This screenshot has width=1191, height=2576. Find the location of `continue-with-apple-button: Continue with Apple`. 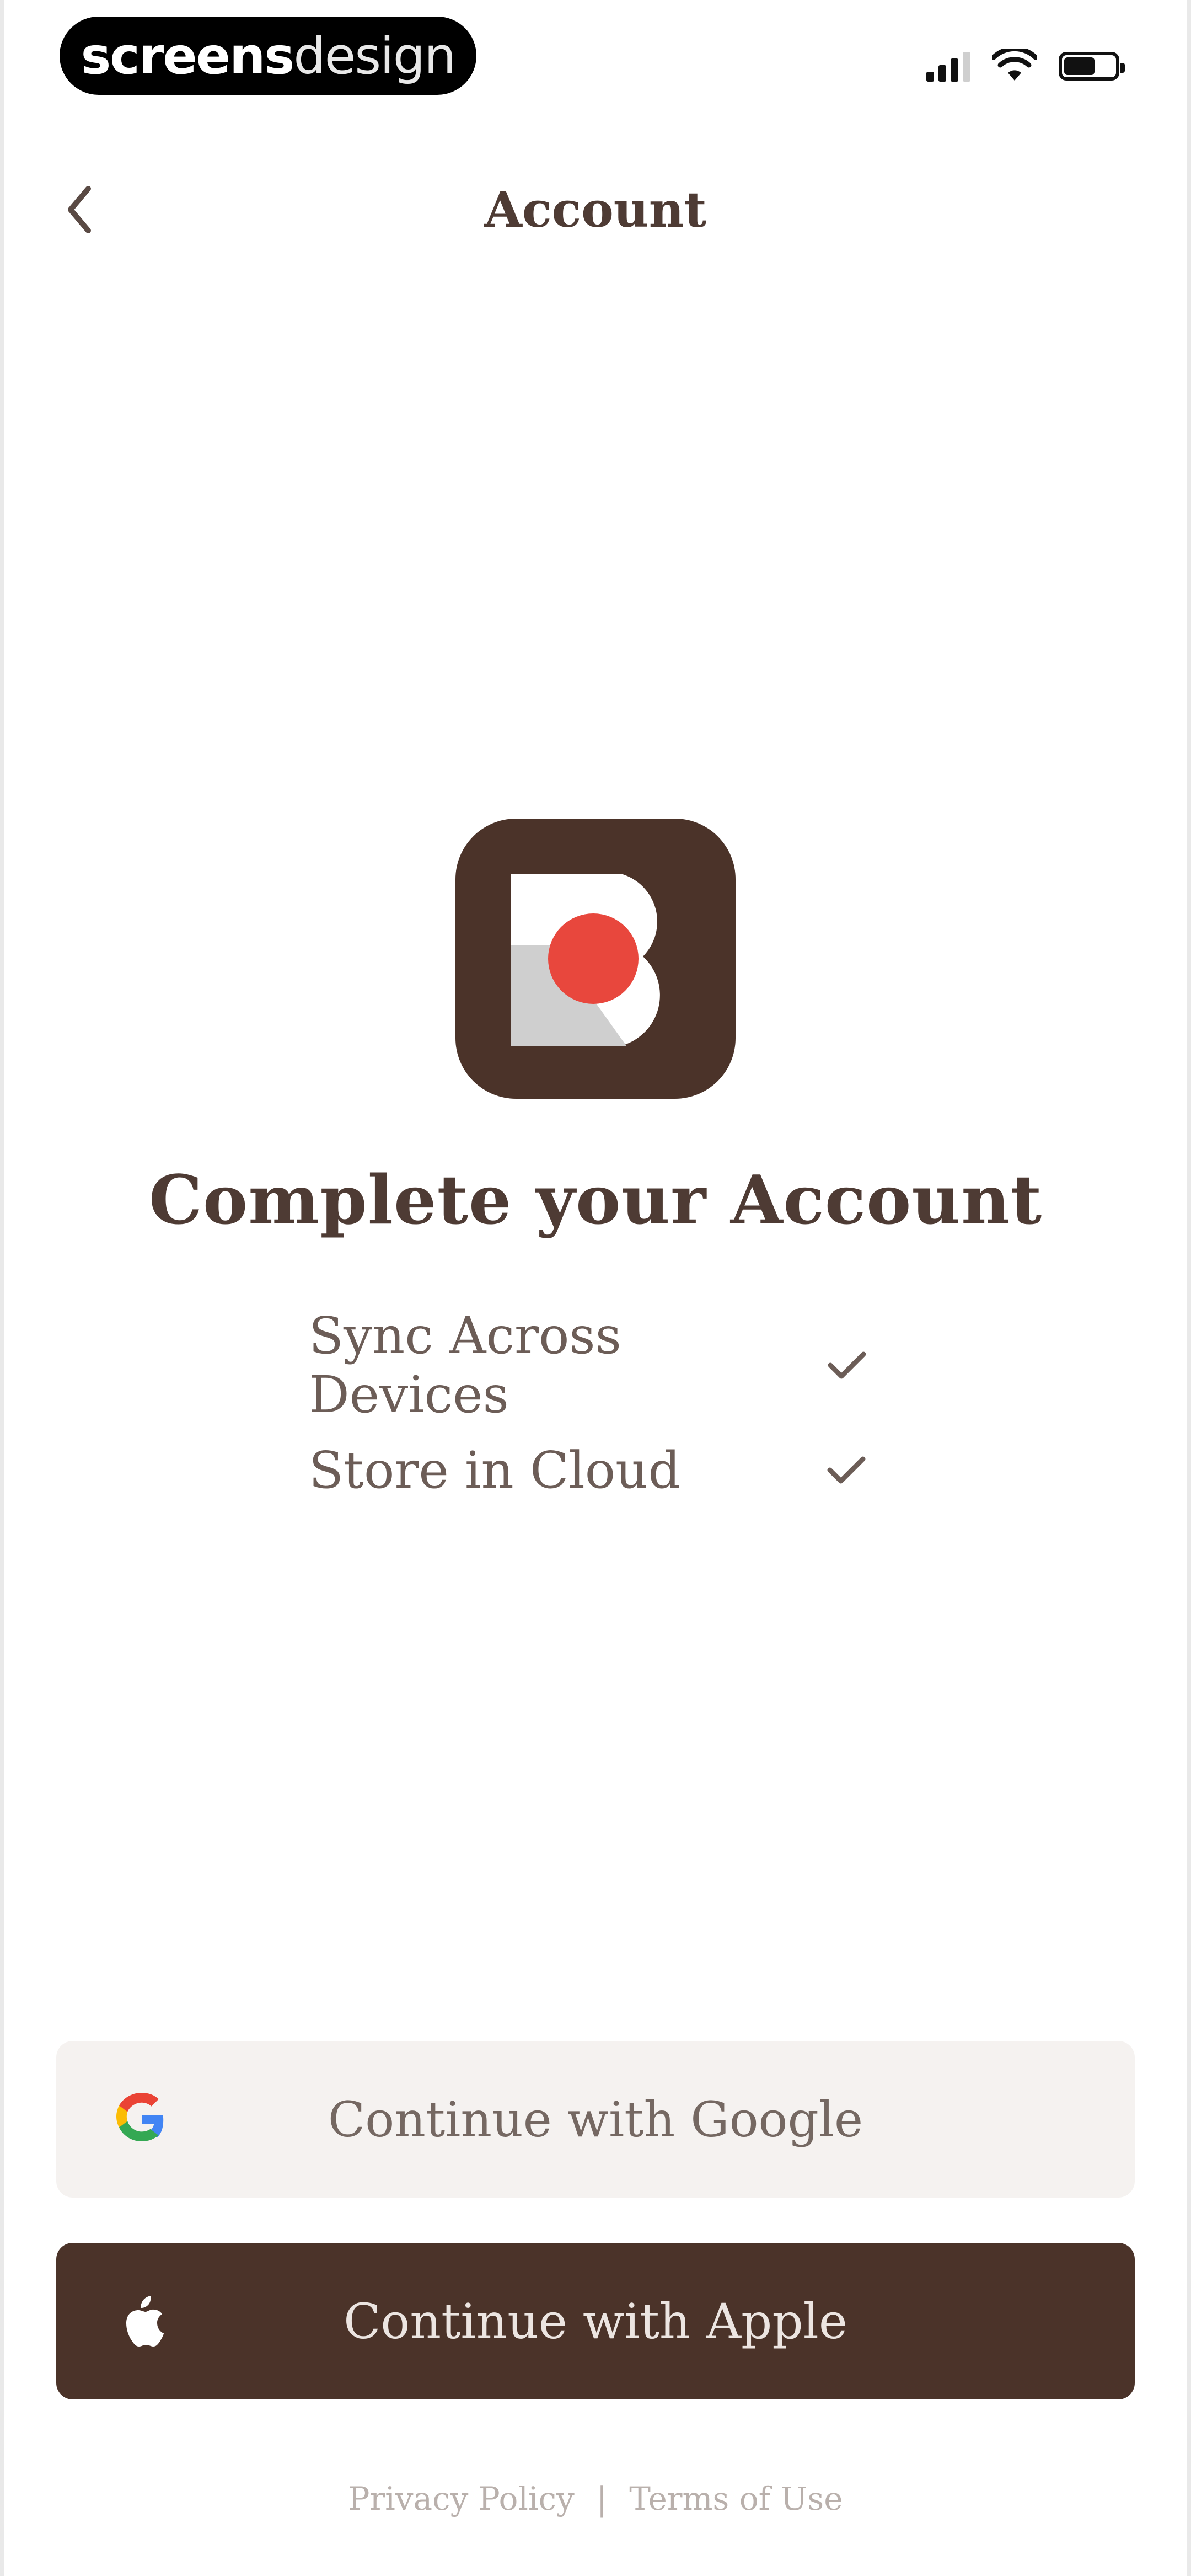

continue-with-apple-button: Continue with Apple is located at coordinates (595, 2321).